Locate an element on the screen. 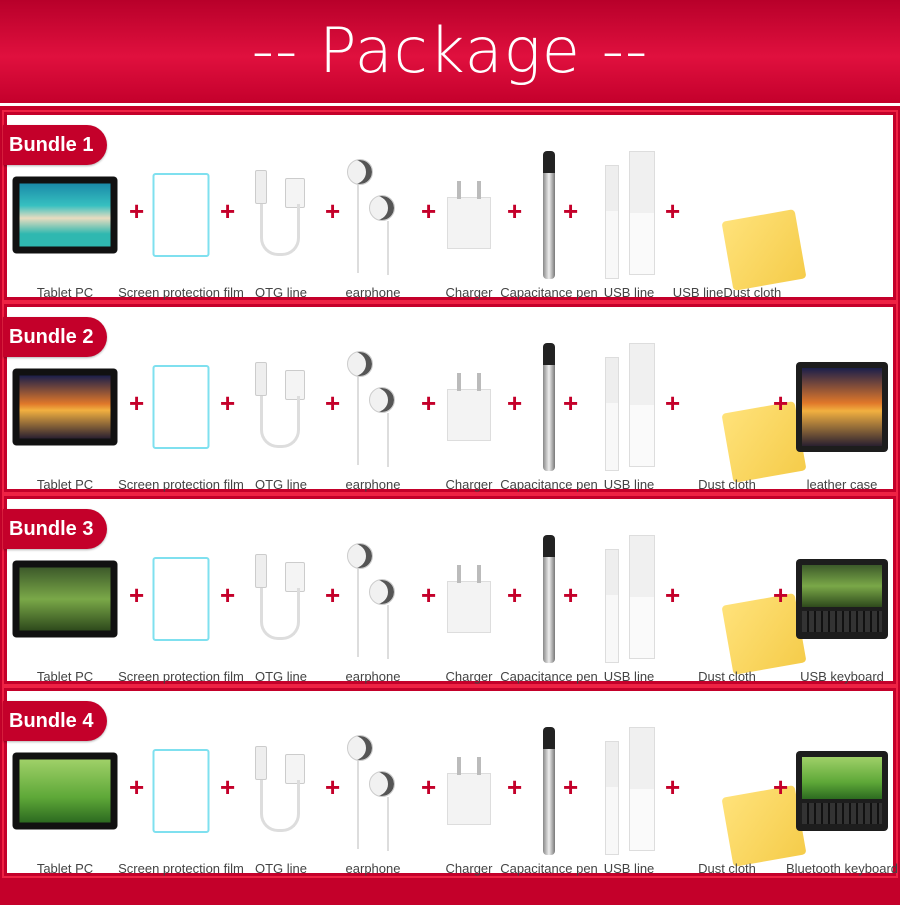  item-label: Bluetooth keyboard is located at coordinates (842, 868).